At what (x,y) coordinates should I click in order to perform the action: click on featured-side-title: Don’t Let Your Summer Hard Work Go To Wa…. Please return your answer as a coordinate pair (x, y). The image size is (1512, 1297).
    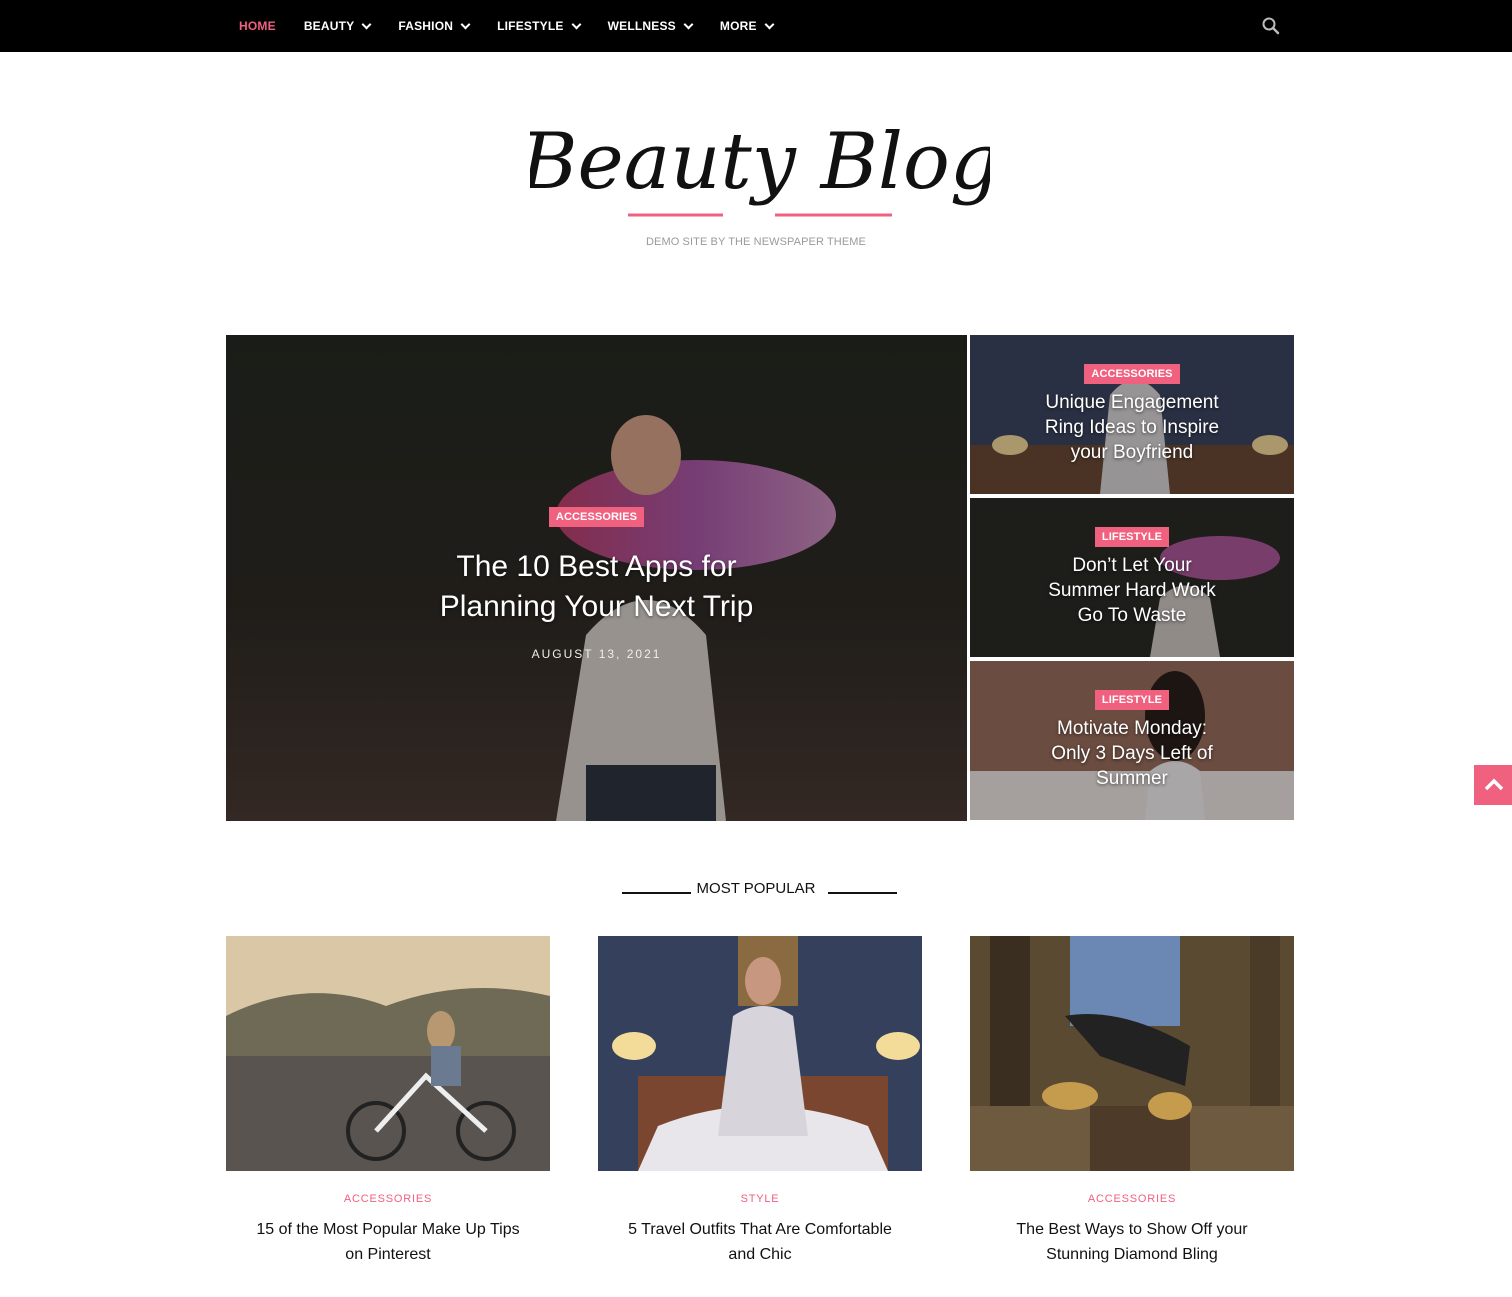
    Looking at the image, I should click on (1132, 590).